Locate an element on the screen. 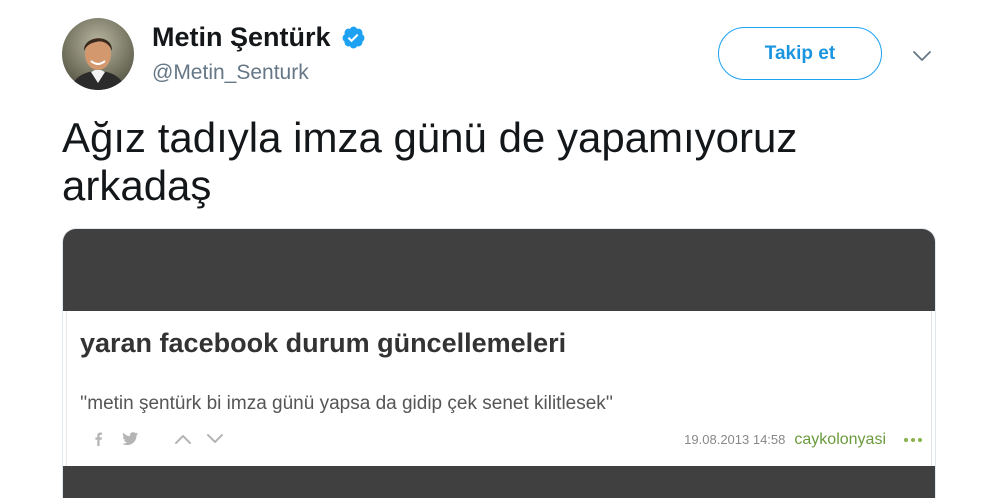 The width and height of the screenshot is (996, 498). follow-button: Takip et is located at coordinates (800, 53).